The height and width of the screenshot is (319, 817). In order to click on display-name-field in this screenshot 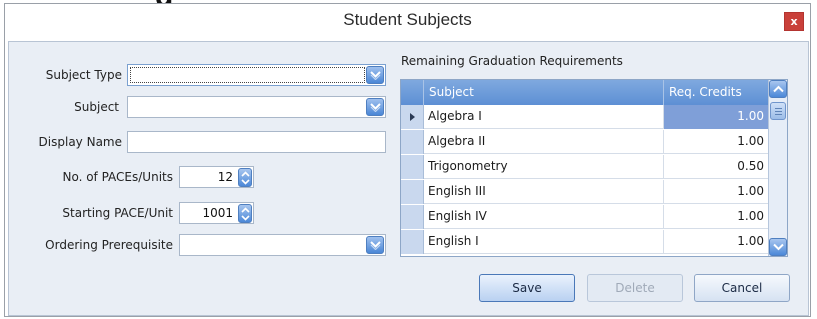, I will do `click(256, 142)`.